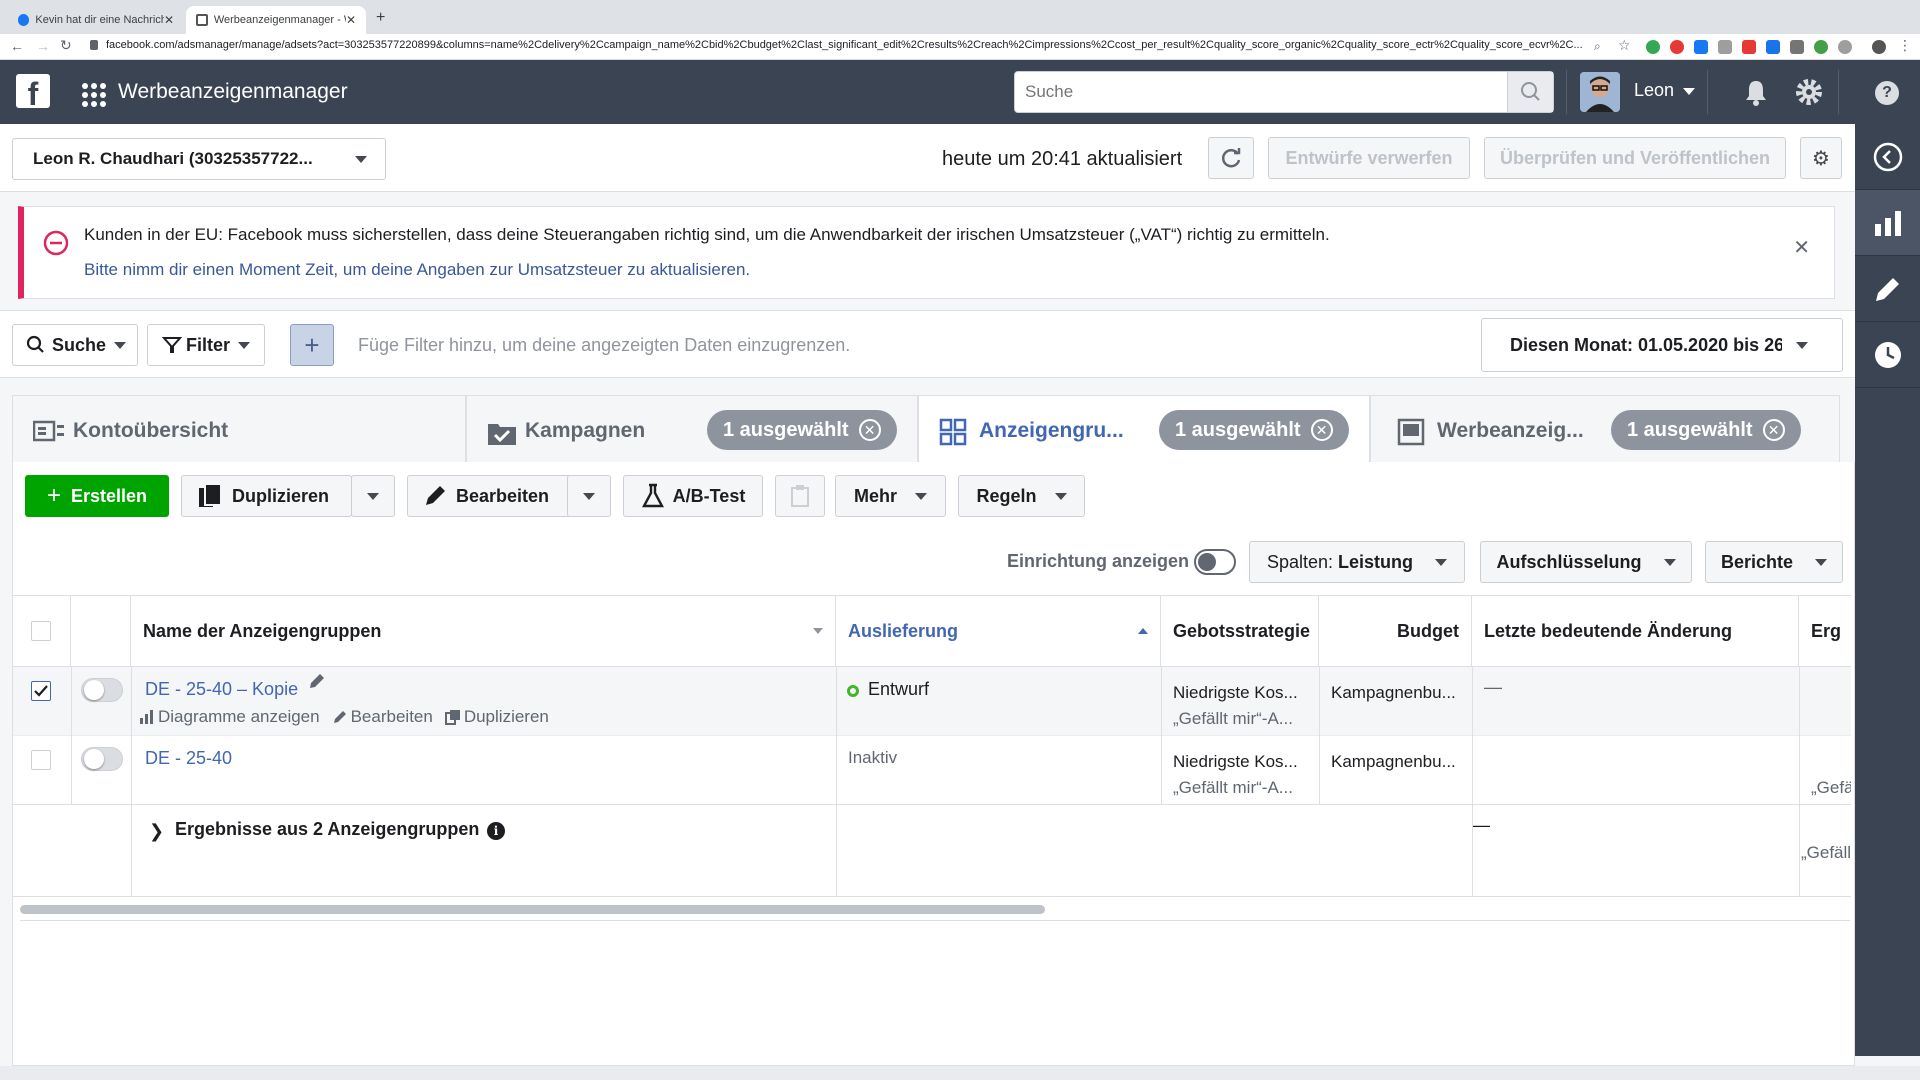 The image size is (1920, 1080). What do you see at coordinates (1809, 92) in the screenshot?
I see `settings-gear-icon` at bounding box center [1809, 92].